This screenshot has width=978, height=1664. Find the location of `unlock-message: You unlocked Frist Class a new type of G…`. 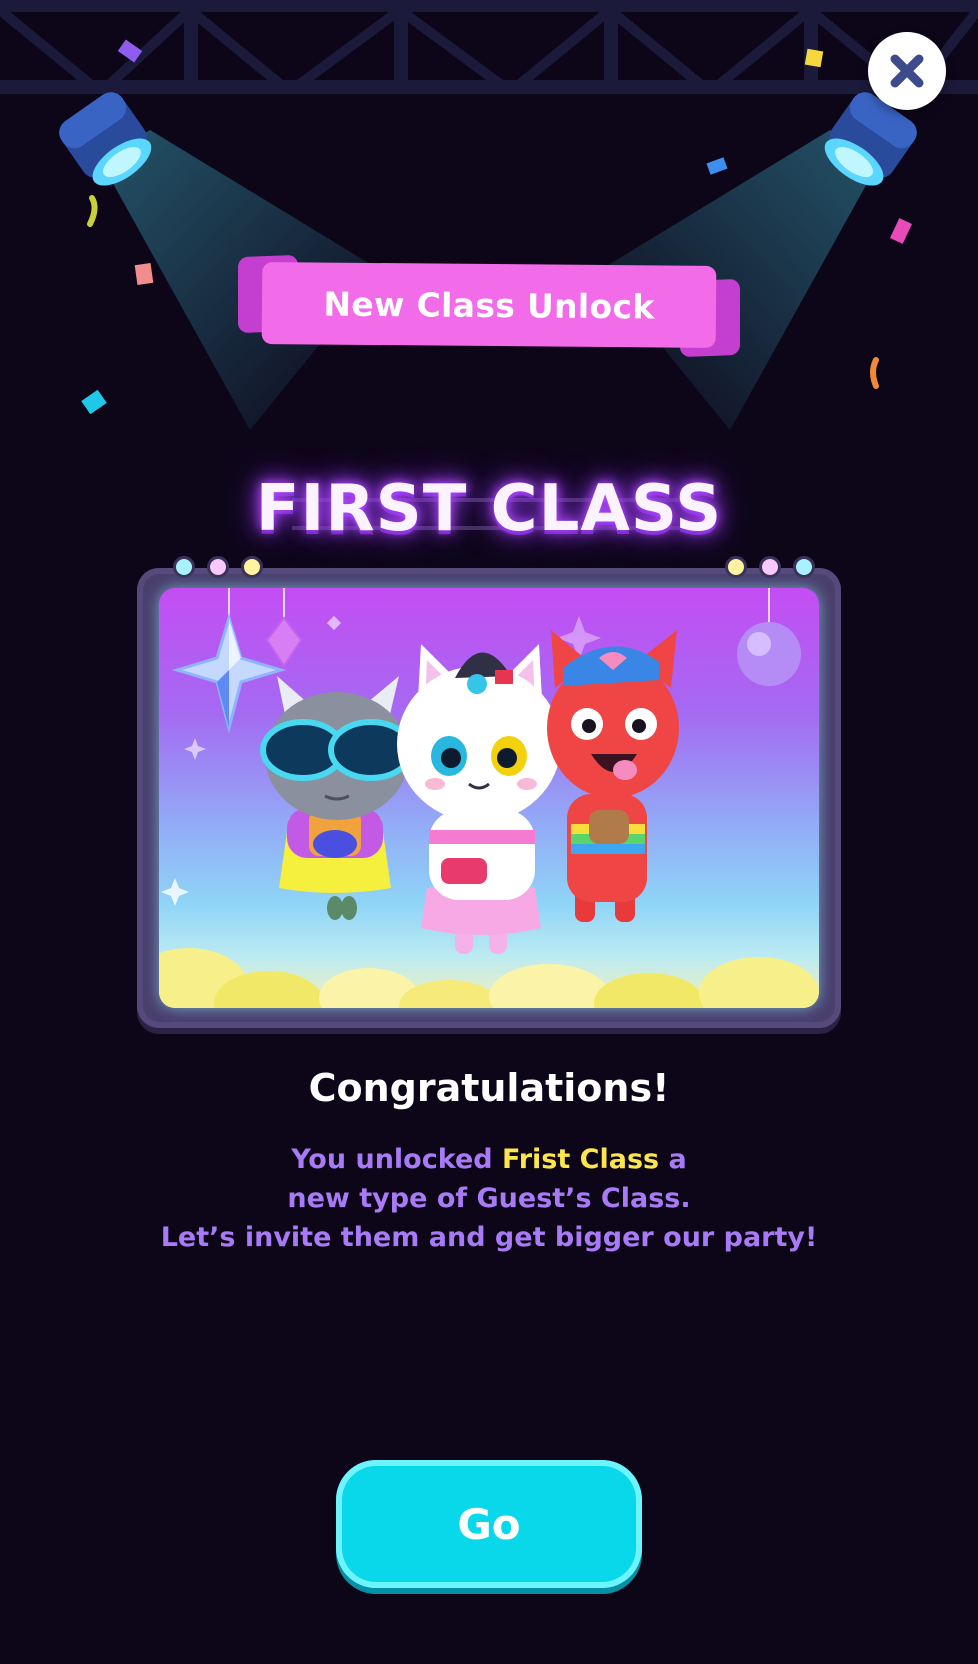

unlock-message: You unlocked Frist Class a new type of G… is located at coordinates (489, 1198).